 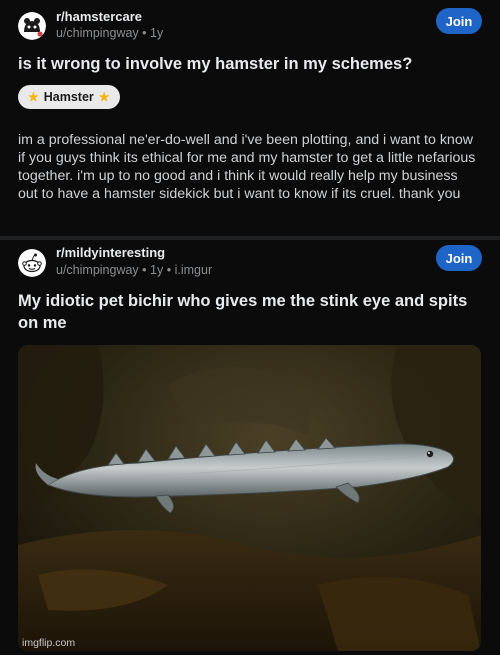 I want to click on post-meta: u/chimpingway • 1y • i.imgur, so click(x=134, y=270).